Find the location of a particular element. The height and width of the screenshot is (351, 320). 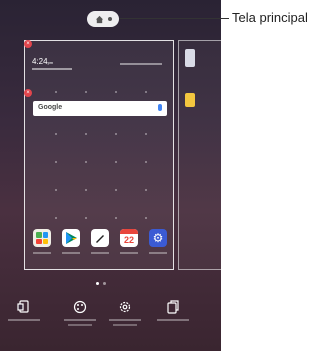

wallpaper-icon is located at coordinates (80, 307).